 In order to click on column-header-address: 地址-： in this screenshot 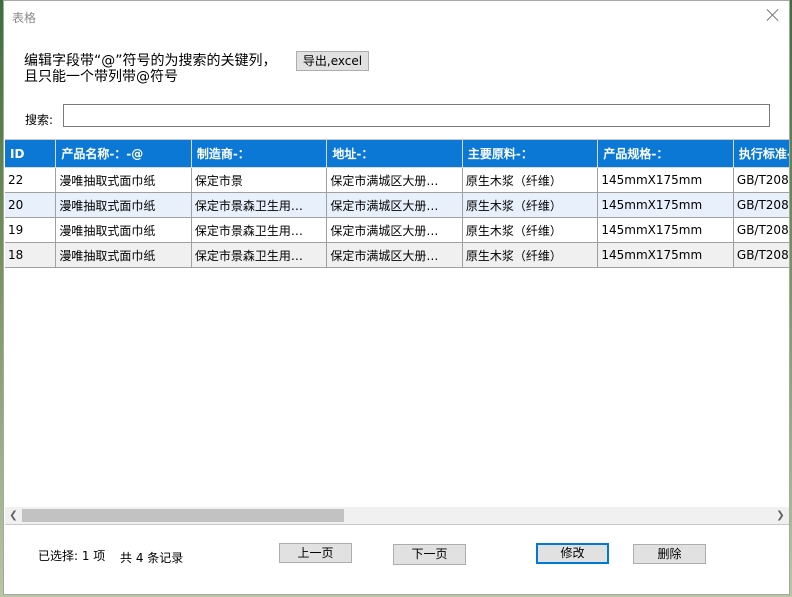, I will do `click(394, 154)`.